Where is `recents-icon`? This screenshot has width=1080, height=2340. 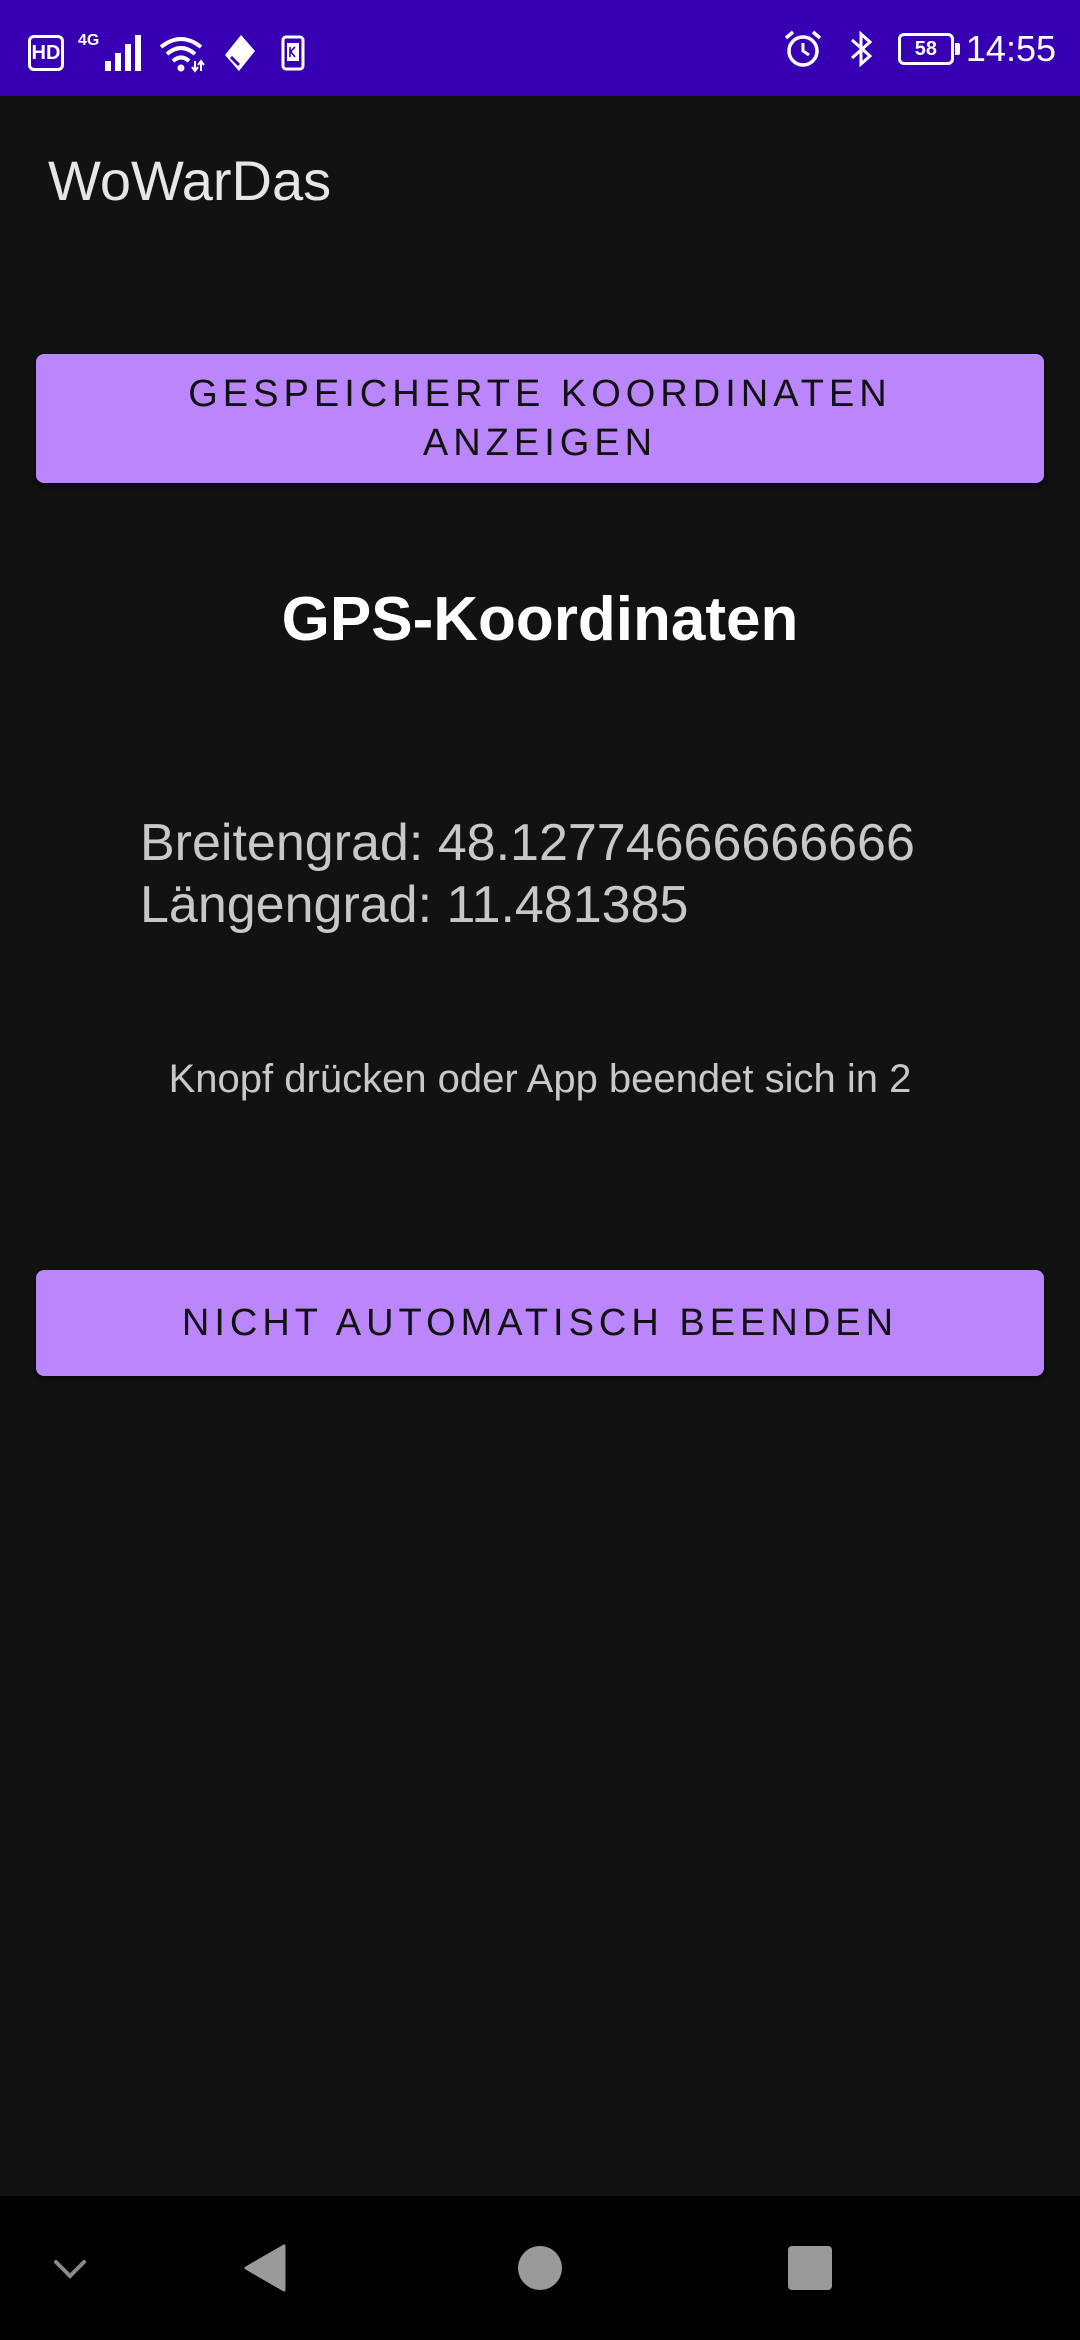
recents-icon is located at coordinates (810, 2268).